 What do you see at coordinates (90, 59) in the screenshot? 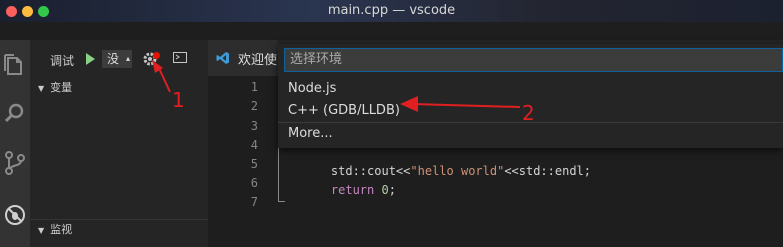
I see `start-debugging-button` at bounding box center [90, 59].